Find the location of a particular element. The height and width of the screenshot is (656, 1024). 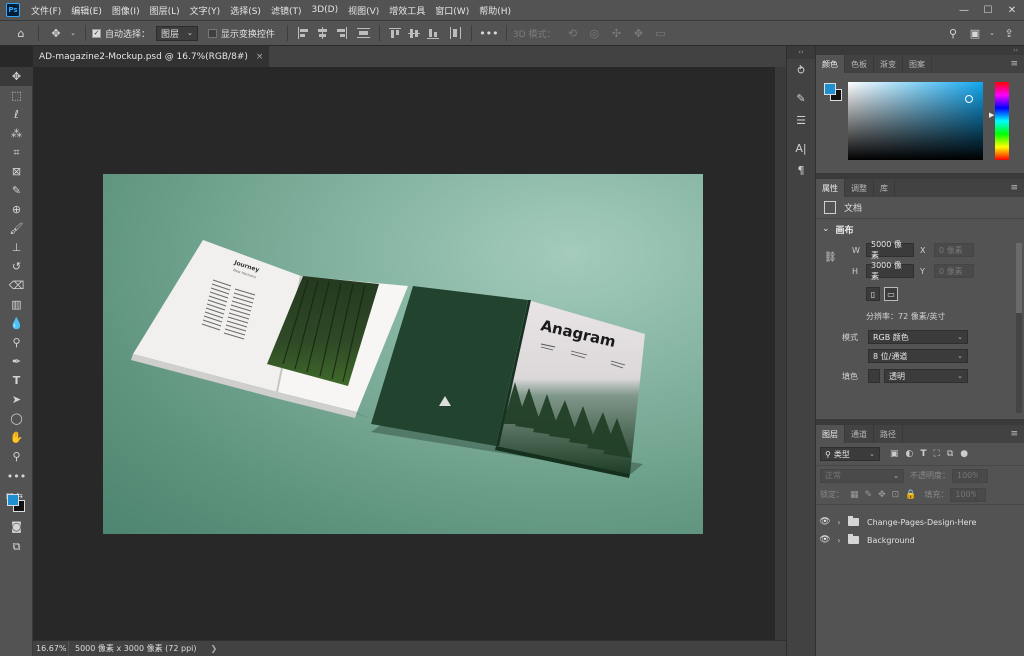

align-center-h-icon is located at coordinates (322, 33).